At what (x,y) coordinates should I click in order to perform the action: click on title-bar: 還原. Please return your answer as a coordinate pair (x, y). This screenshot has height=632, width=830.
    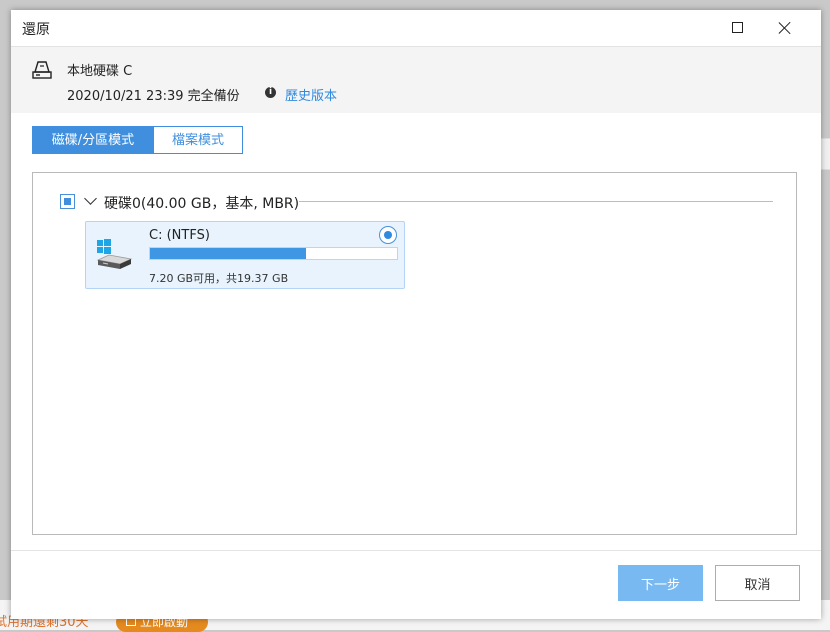
    Looking at the image, I should click on (416, 28).